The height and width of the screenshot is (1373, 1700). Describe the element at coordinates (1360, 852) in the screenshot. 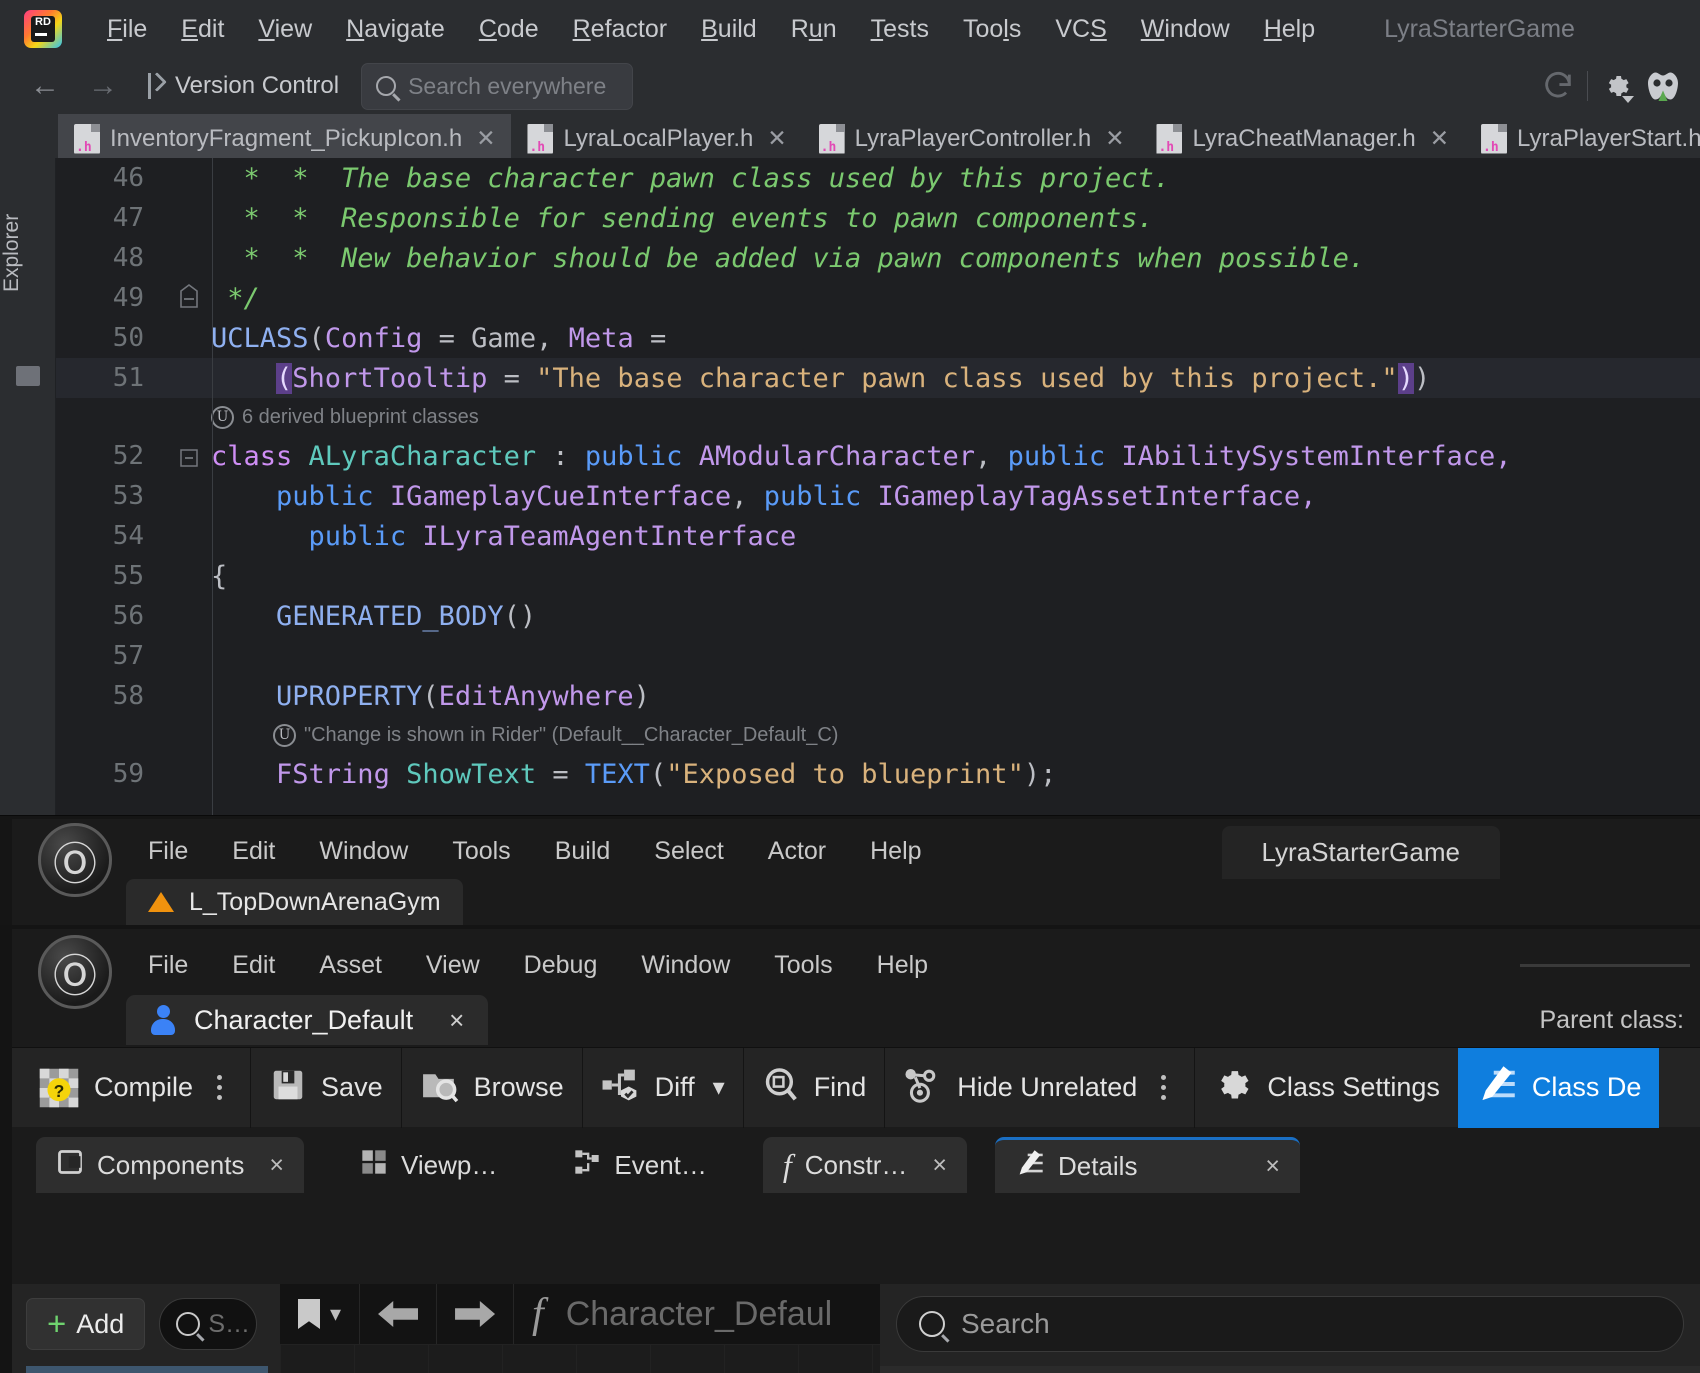

I see `ue-project-tab: LyraStarterGame` at that location.